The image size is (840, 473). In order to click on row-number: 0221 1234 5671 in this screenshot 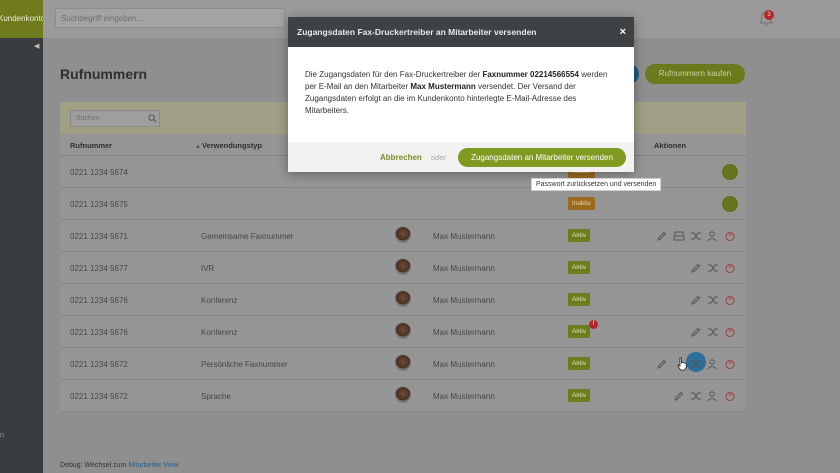, I will do `click(99, 236)`.